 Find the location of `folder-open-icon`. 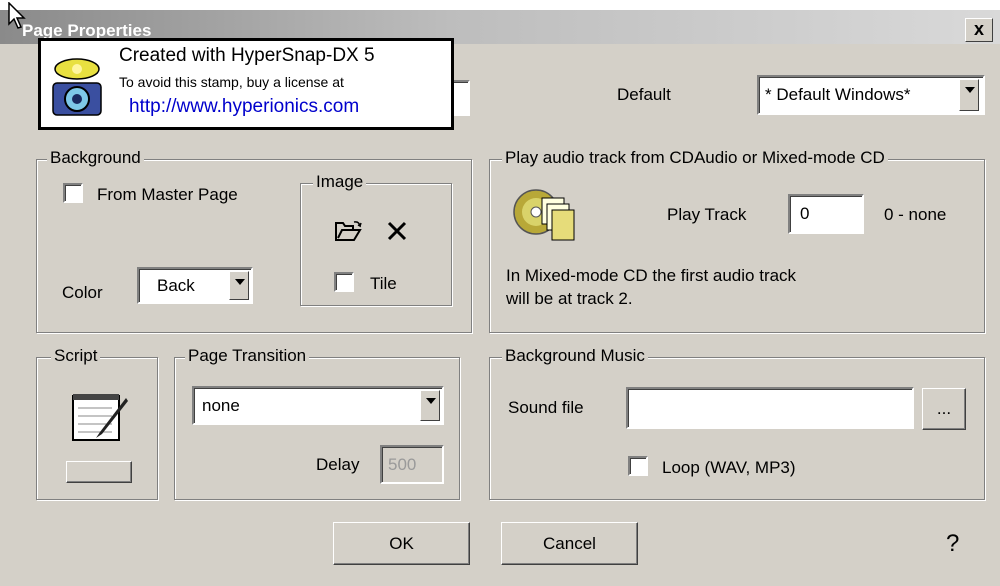

folder-open-icon is located at coordinates (348, 231).